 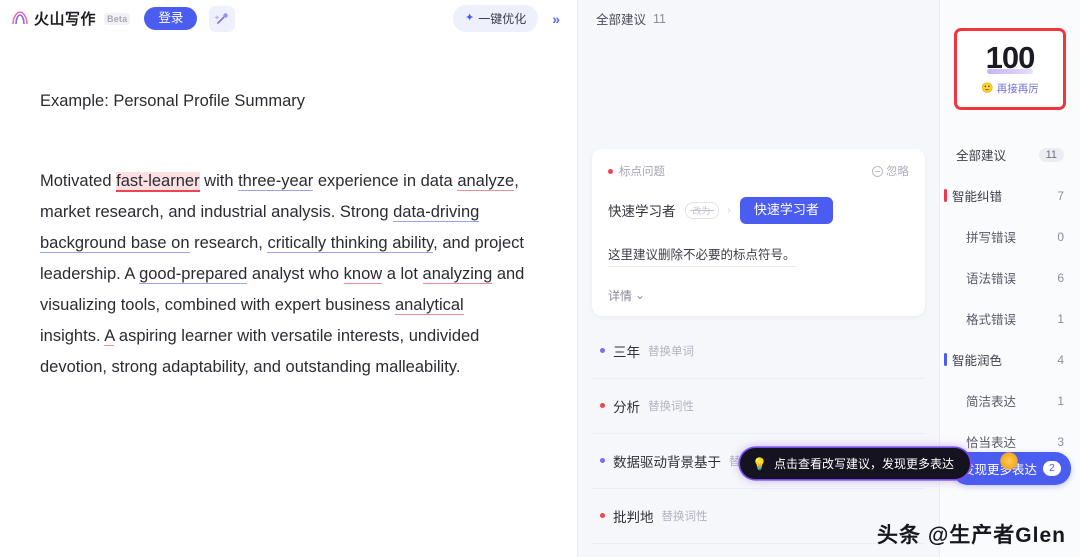 I want to click on filter-row-0: 全部建议 11, so click(x=1010, y=154).